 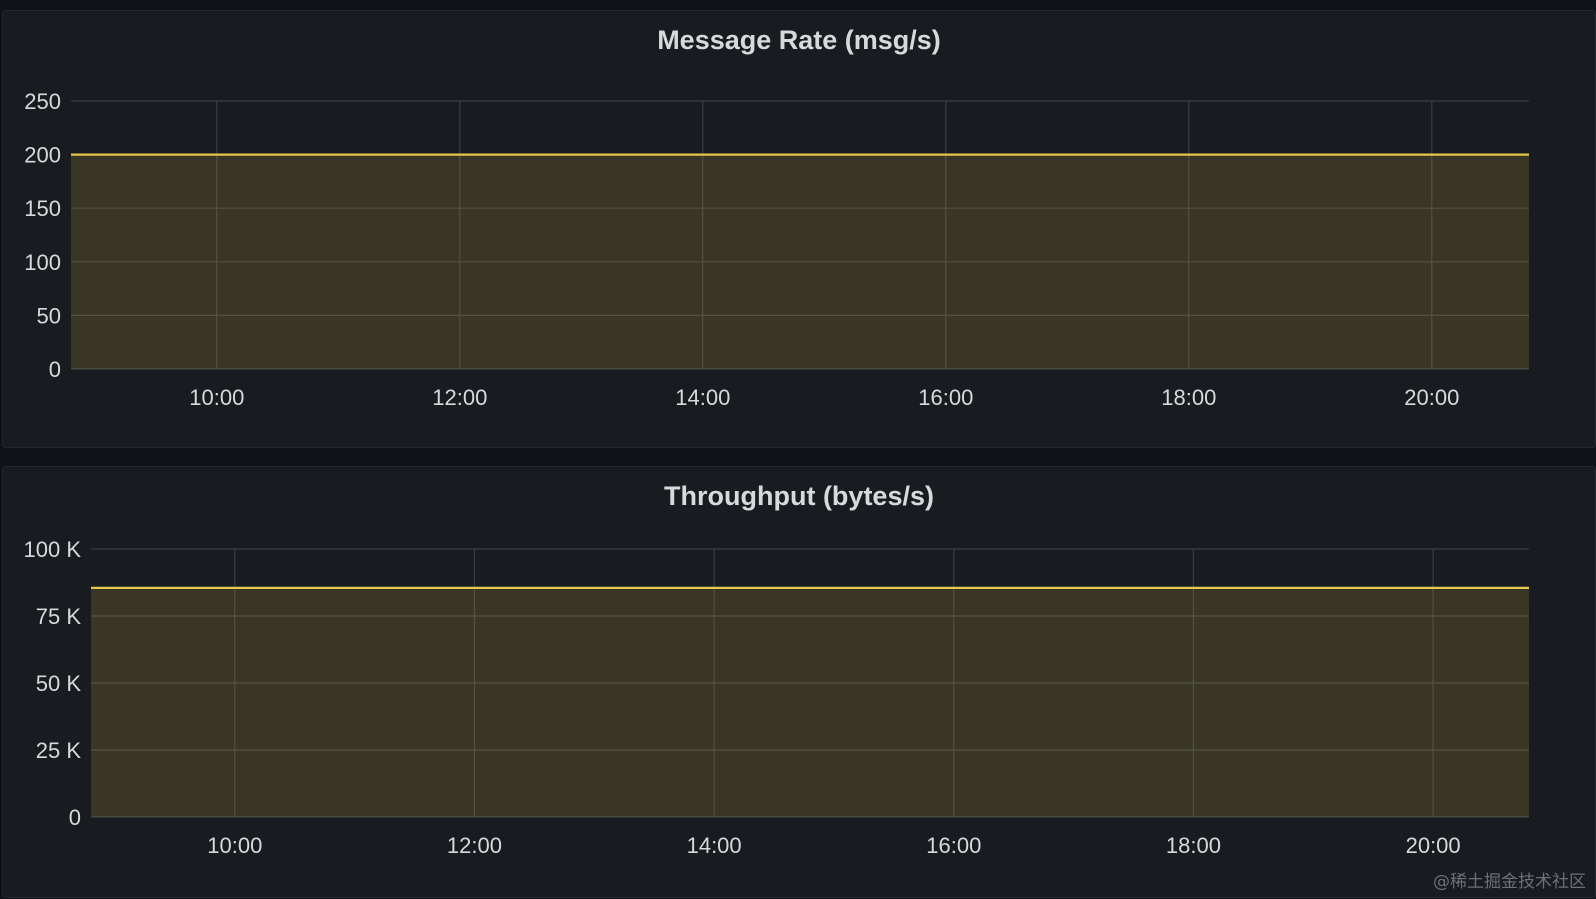 What do you see at coordinates (59, 750) in the screenshot?
I see `y-tick-label: 25 K` at bounding box center [59, 750].